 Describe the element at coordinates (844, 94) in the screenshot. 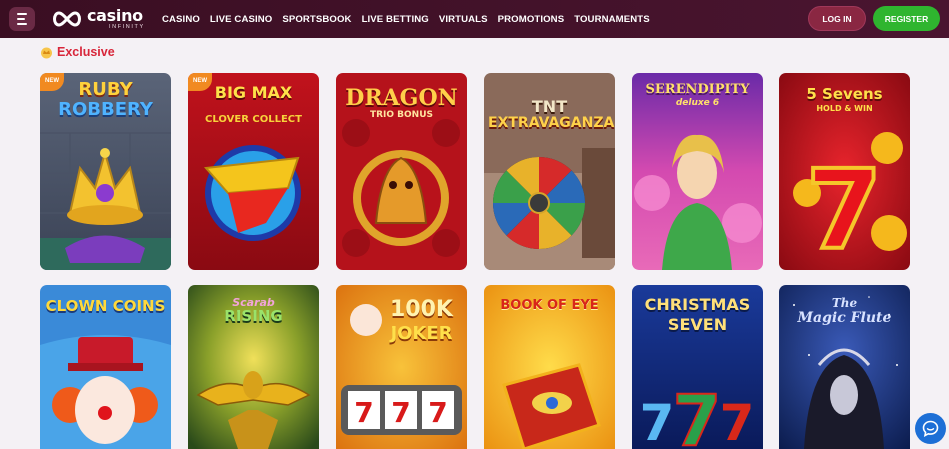

I see `game-title: 5 Sevens` at that location.